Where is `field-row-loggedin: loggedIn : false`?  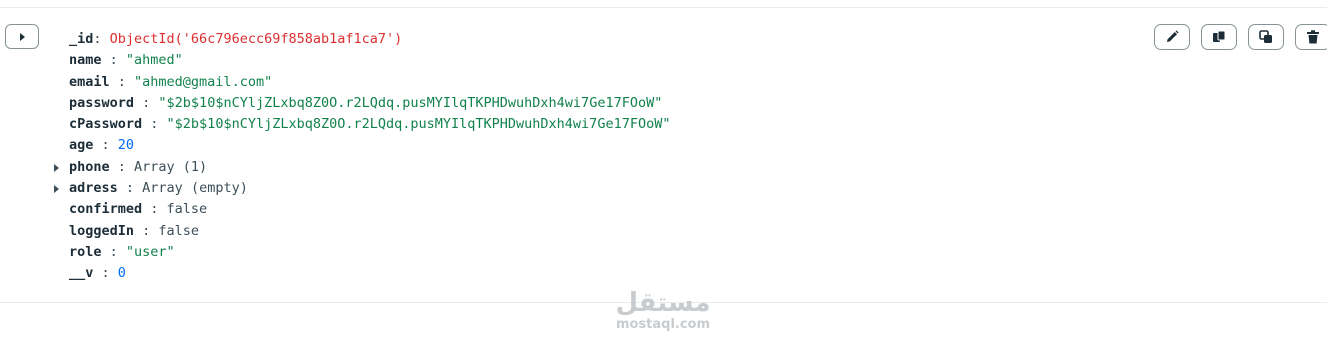 field-row-loggedin: loggedIn : false is located at coordinates (369, 231).